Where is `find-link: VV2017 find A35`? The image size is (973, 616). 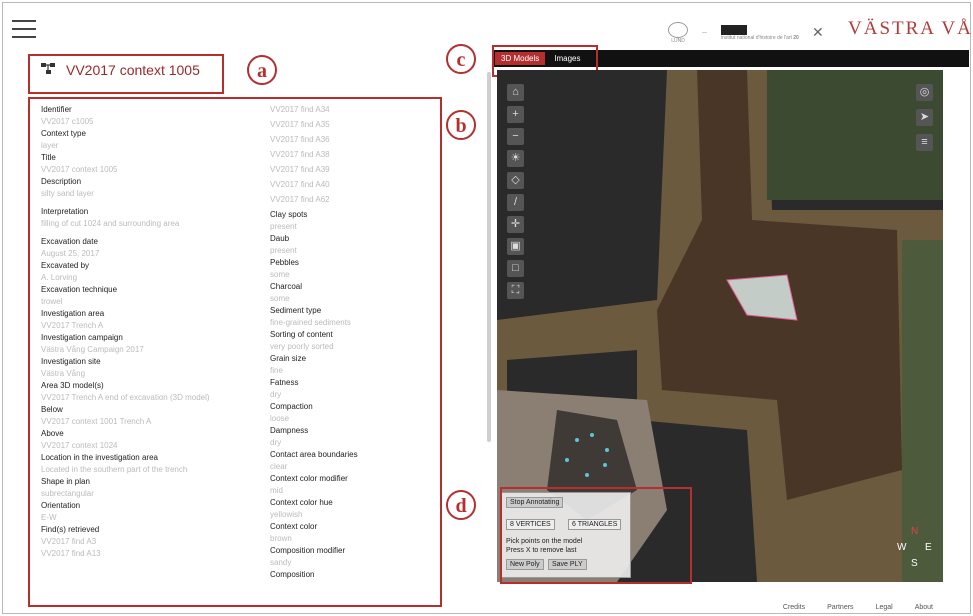
find-link: VV2017 find A35 is located at coordinates (350, 125).